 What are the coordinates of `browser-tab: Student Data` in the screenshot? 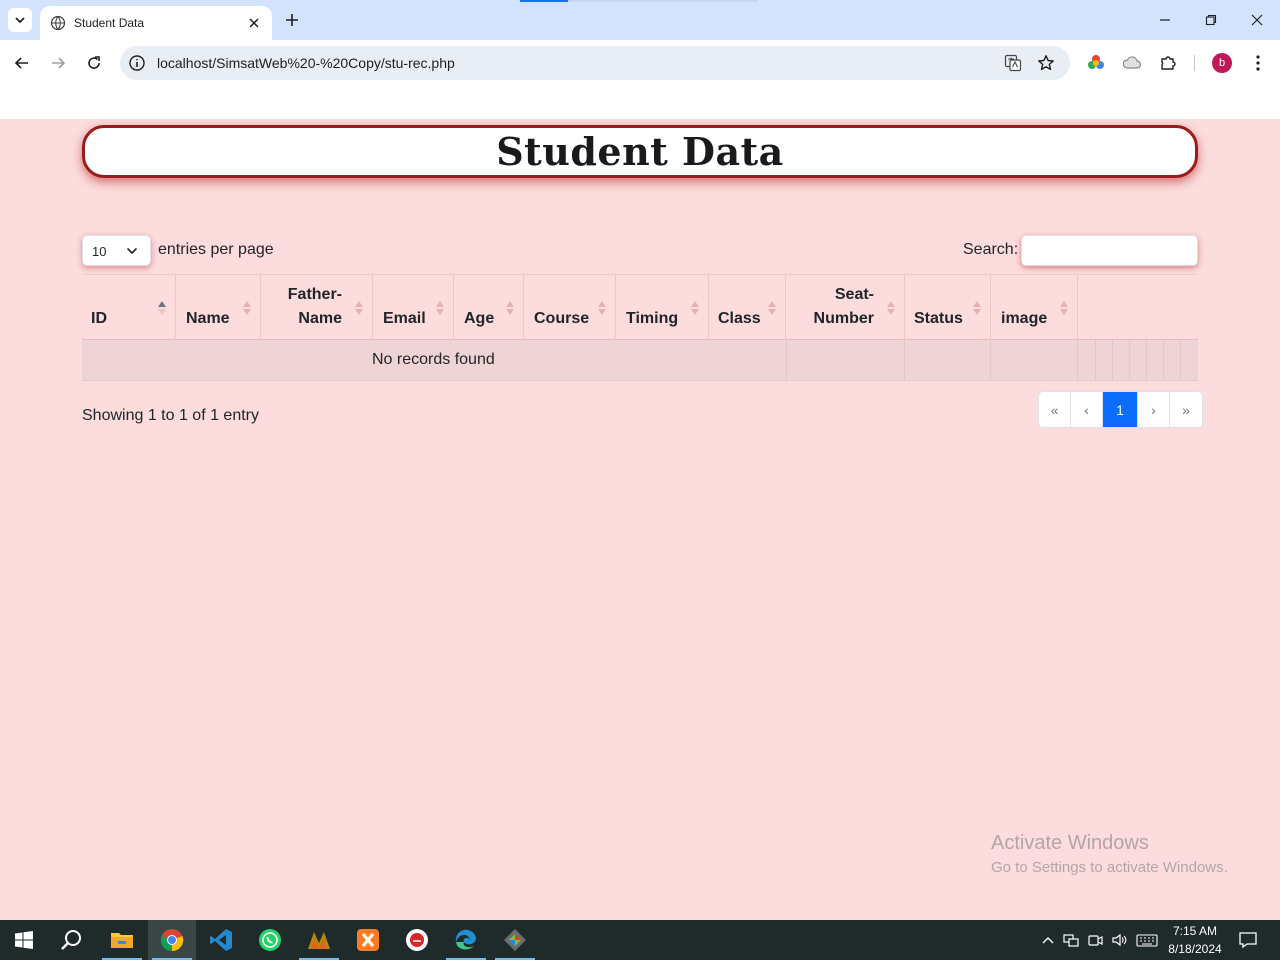 It's located at (156, 23).